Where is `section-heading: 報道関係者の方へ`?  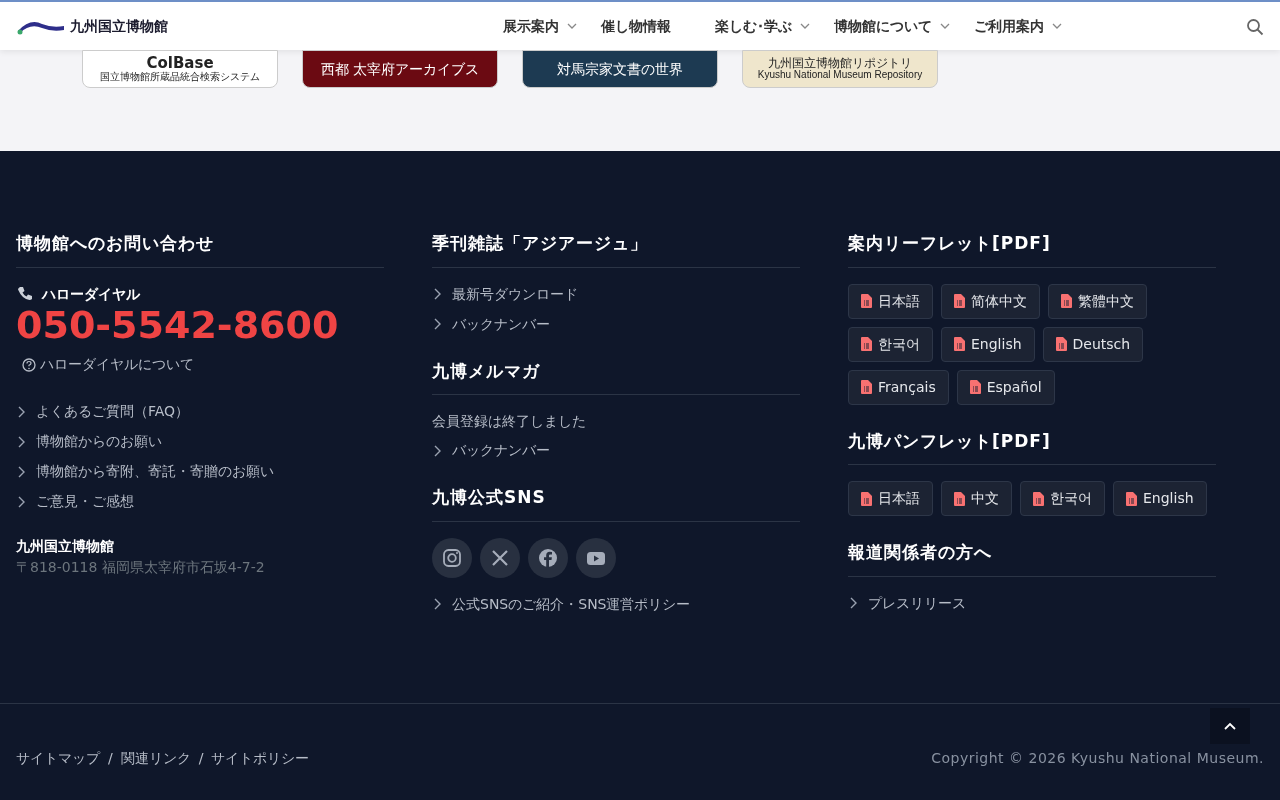
section-heading: 報道関係者の方へ is located at coordinates (1032, 558).